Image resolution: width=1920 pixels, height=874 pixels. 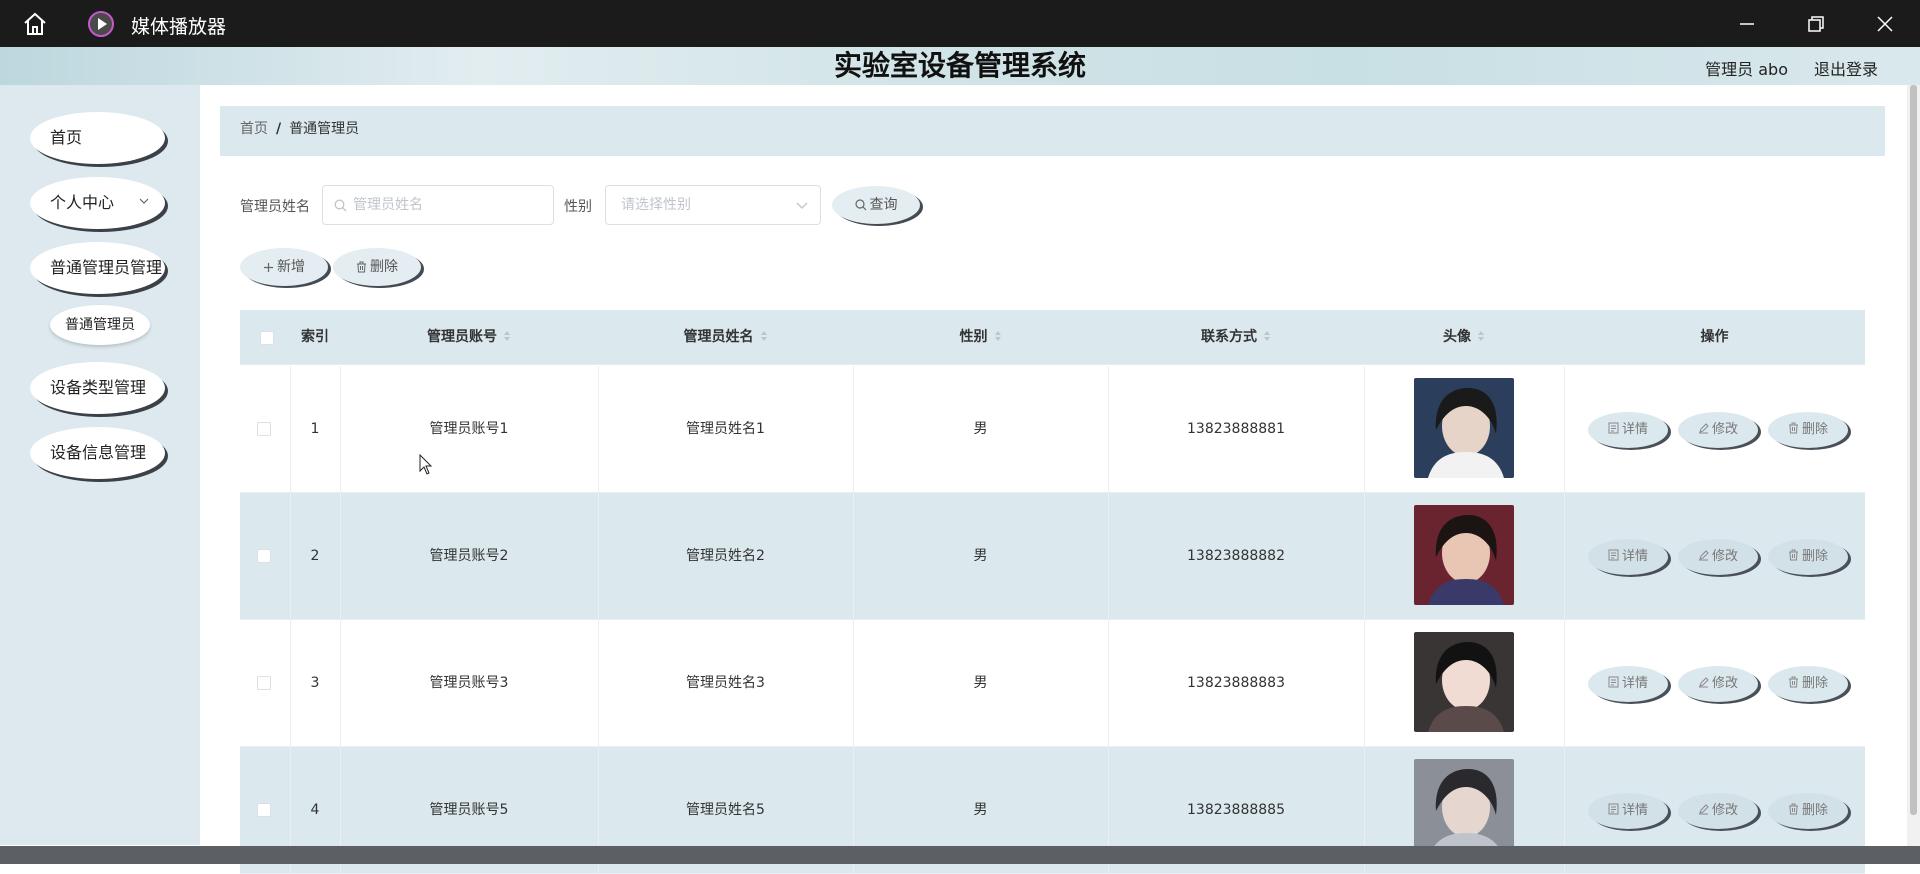 I want to click on breadcrumb-home: 首页, so click(x=254, y=129).